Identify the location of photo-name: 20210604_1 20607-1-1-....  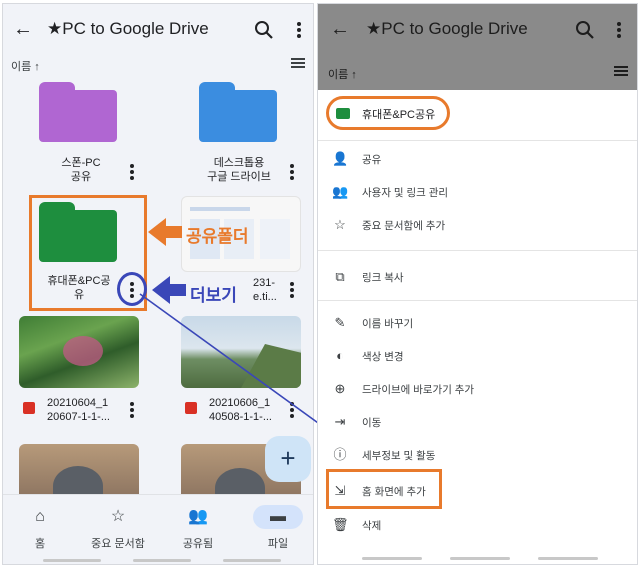
(78, 410).